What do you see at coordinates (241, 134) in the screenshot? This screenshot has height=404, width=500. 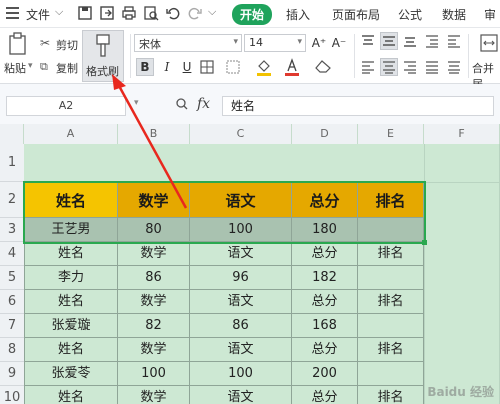 I see `column-header-c: C` at bounding box center [241, 134].